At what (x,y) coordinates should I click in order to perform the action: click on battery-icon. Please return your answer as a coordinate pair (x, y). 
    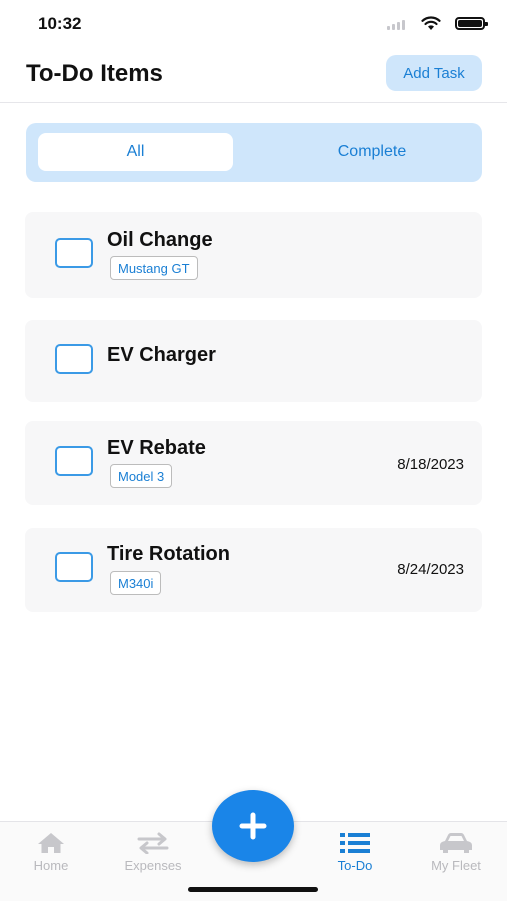
    Looking at the image, I should click on (471, 23).